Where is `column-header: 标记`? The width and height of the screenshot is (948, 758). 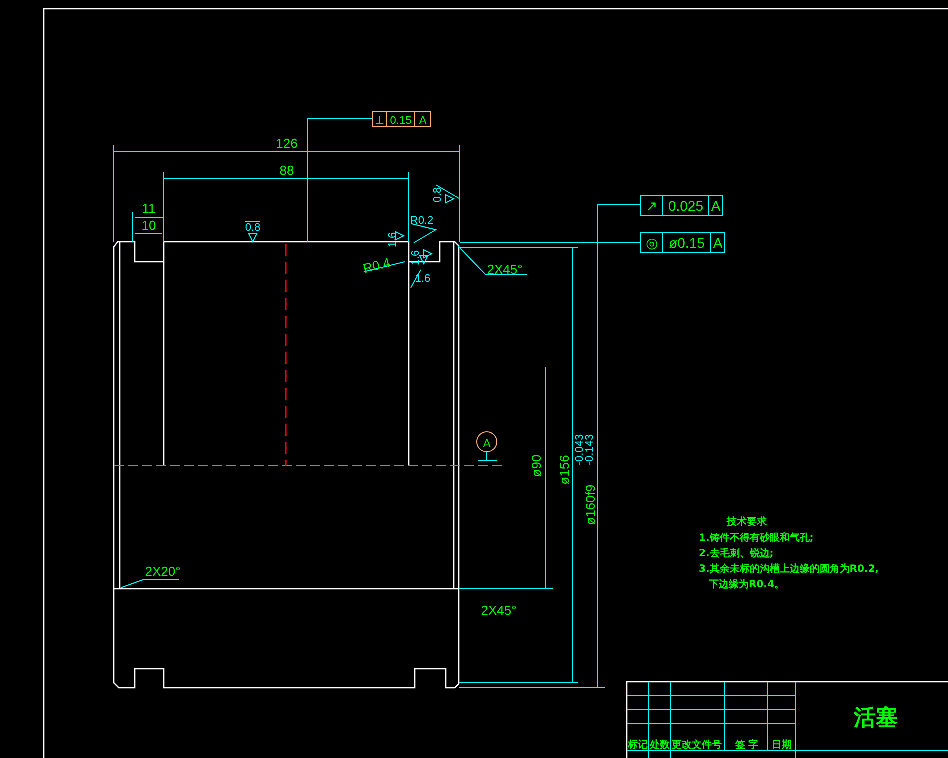 column-header: 标记 is located at coordinates (638, 745).